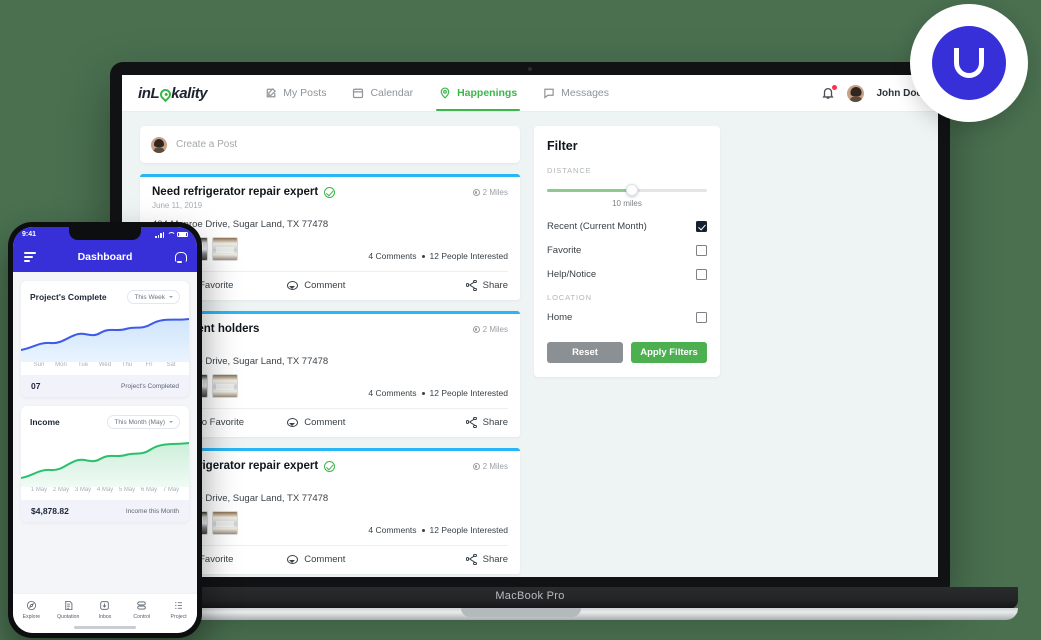 The image size is (1041, 640). What do you see at coordinates (105, 609) in the screenshot?
I see `tab-inbox: Inbox` at bounding box center [105, 609].